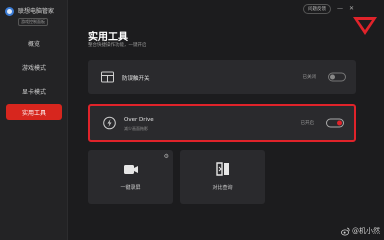 This screenshot has width=384, height=240. Describe the element at coordinates (130, 177) in the screenshot. I see `screen-record-tile: ⚙ 一键录屏` at that location.